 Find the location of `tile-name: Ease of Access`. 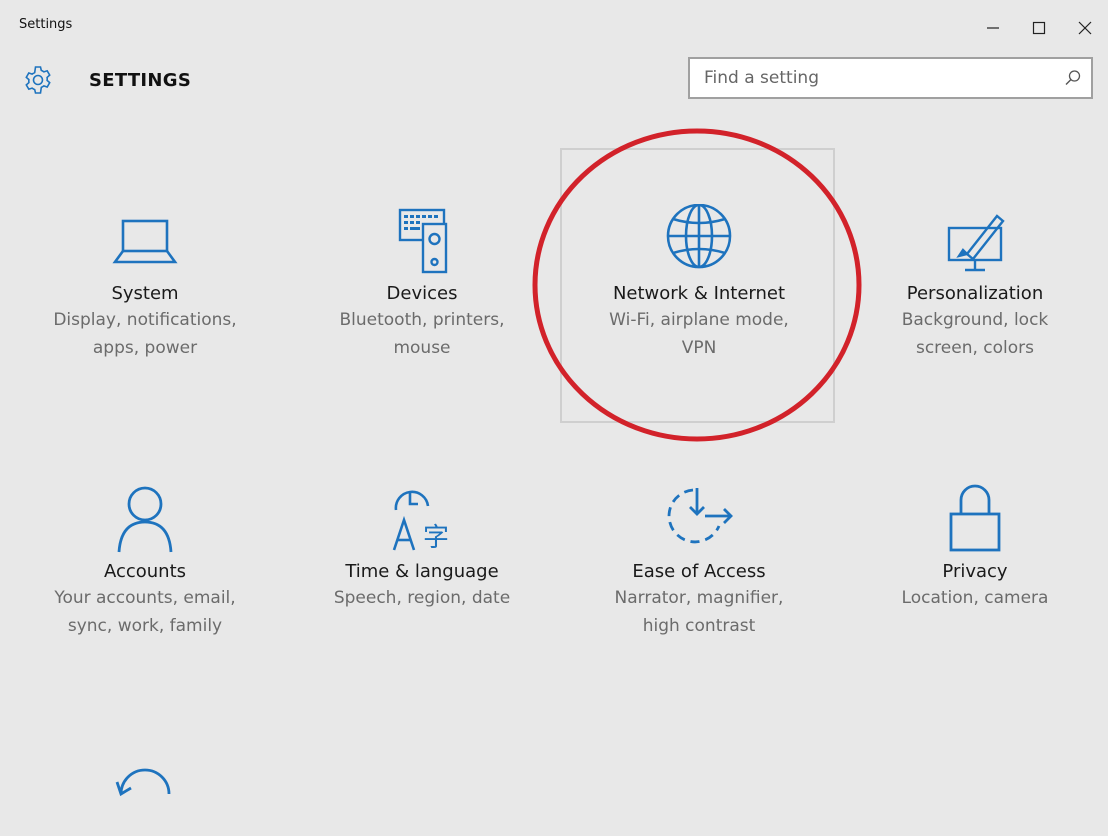

tile-name: Ease of Access is located at coordinates (699, 571).